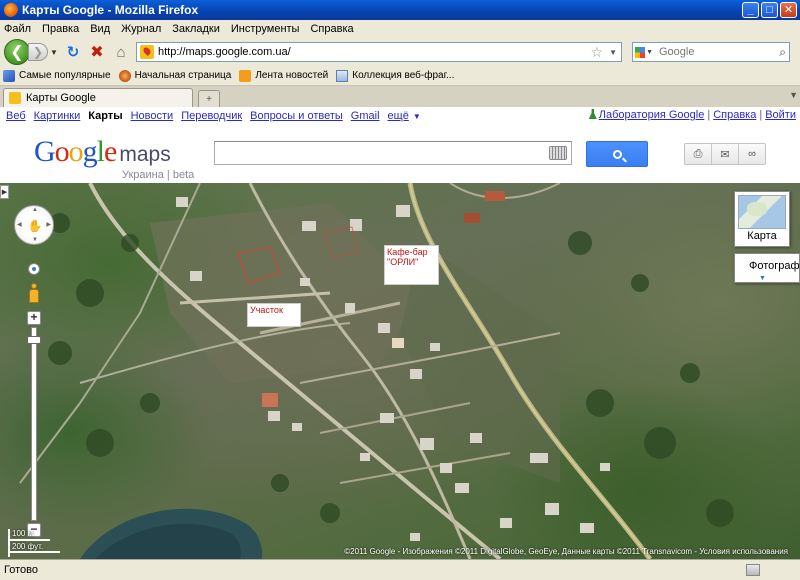  I want to click on gbar-more: ещё, so click(398, 116).